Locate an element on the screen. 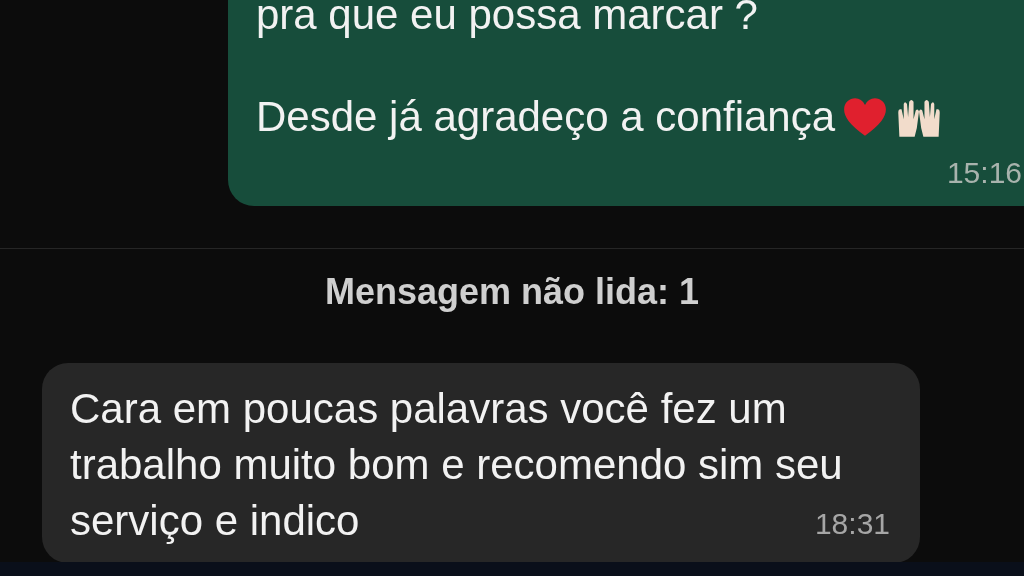  message-text: Cara em poucas palavras você fez um is located at coordinates (428, 409).